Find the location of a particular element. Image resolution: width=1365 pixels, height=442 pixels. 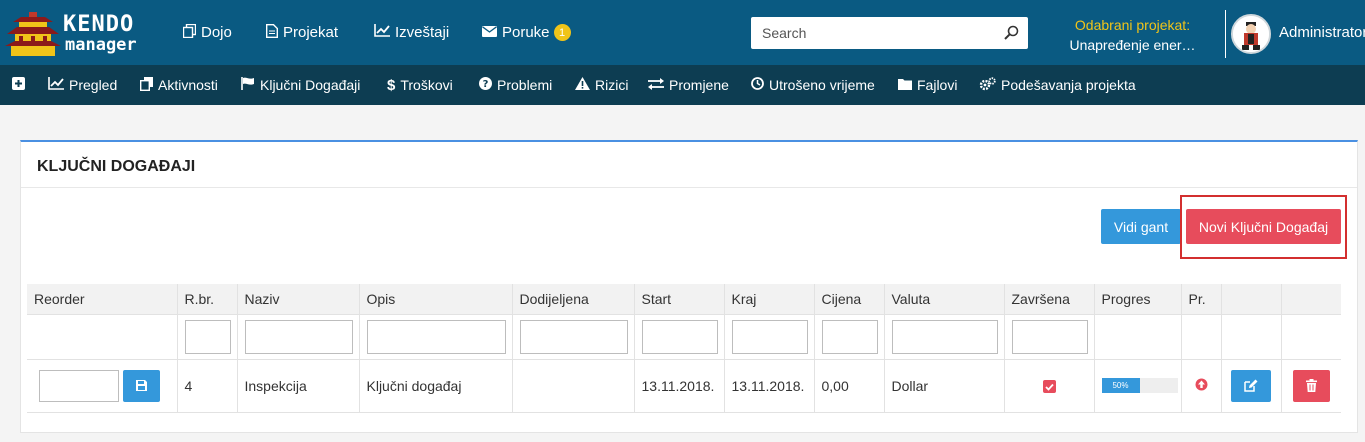

subnav-fajlovi: Fajlovi is located at coordinates (927, 85).